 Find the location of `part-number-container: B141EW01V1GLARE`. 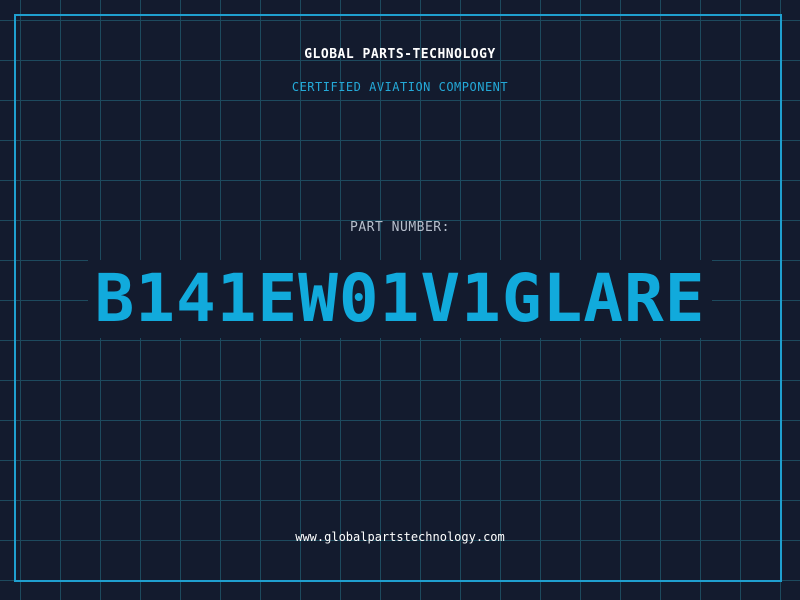

part-number-container: B141EW01V1GLARE is located at coordinates (400, 299).